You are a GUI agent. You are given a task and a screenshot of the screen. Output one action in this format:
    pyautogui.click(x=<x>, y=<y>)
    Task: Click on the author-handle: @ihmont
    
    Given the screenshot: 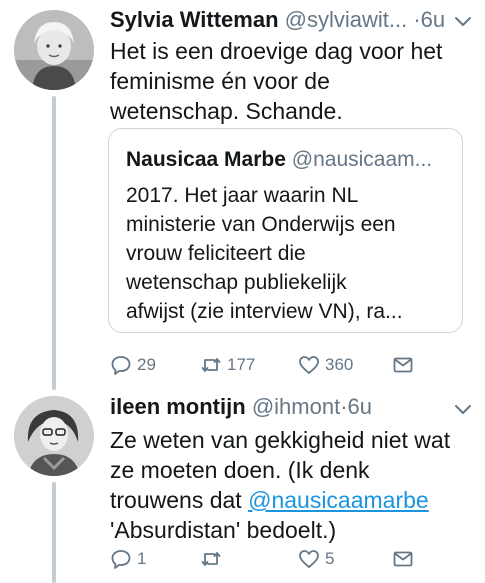 What is the action you would take?
    pyautogui.click(x=296, y=406)
    